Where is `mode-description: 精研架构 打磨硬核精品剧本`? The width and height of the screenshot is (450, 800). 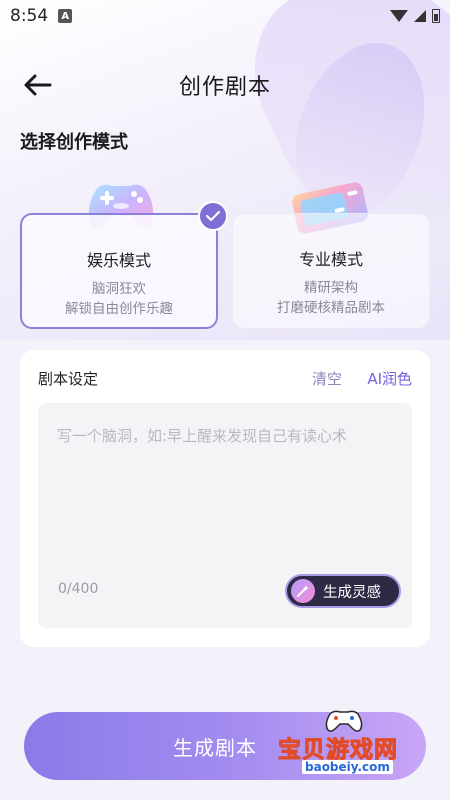 mode-description: 精研架构 打磨硬核精品剧本 is located at coordinates (331, 298).